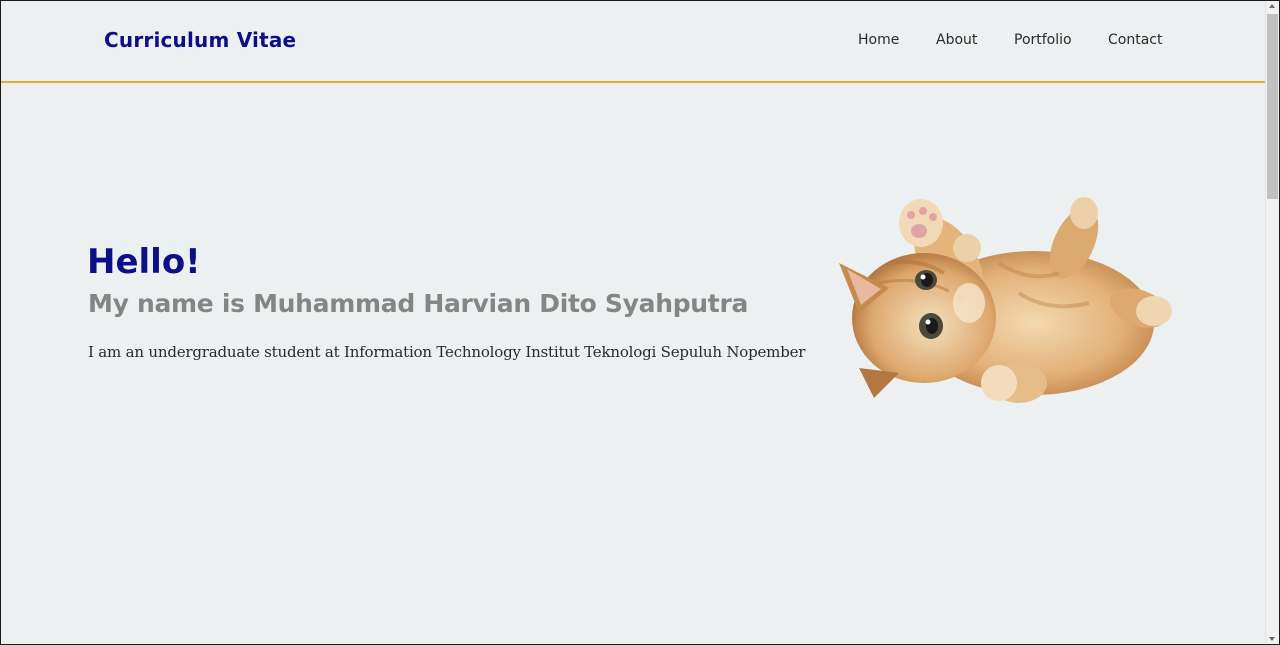 This screenshot has width=1280, height=645. Describe the element at coordinates (1272, 639) in the screenshot. I see `scroll-down-icon` at that location.